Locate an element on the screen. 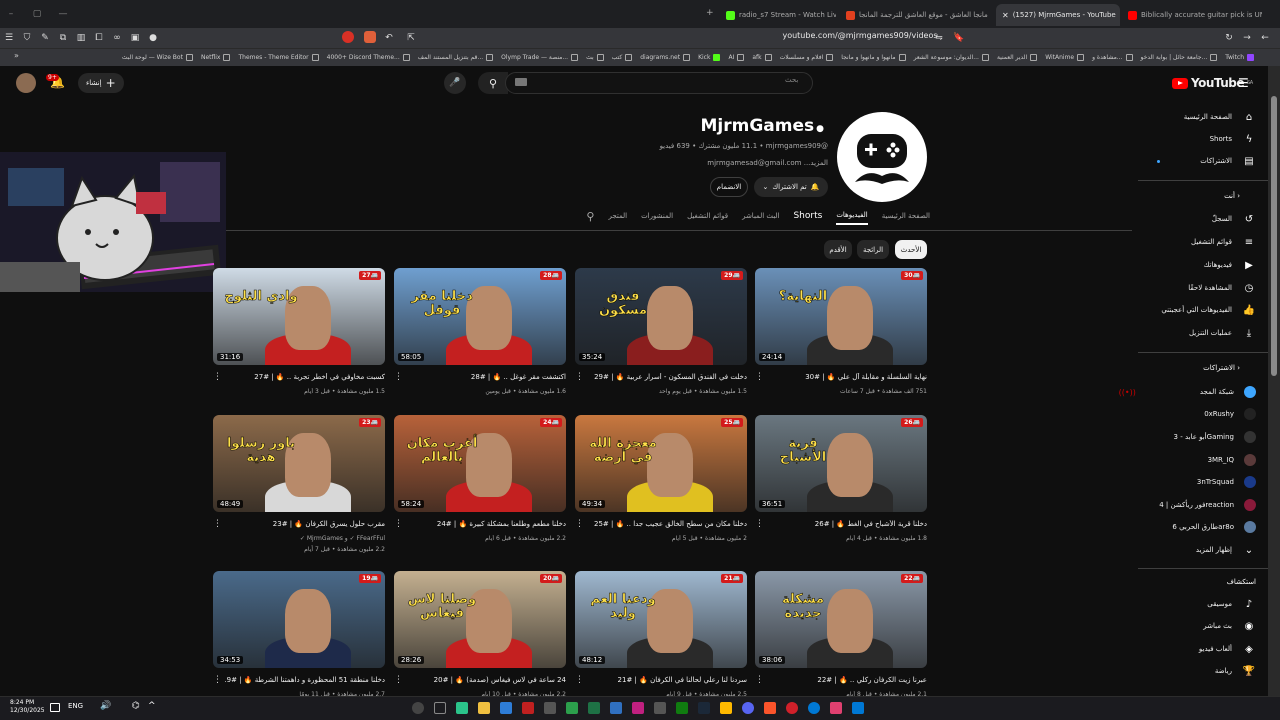  voice-search-button: 🎤 is located at coordinates (455, 83).